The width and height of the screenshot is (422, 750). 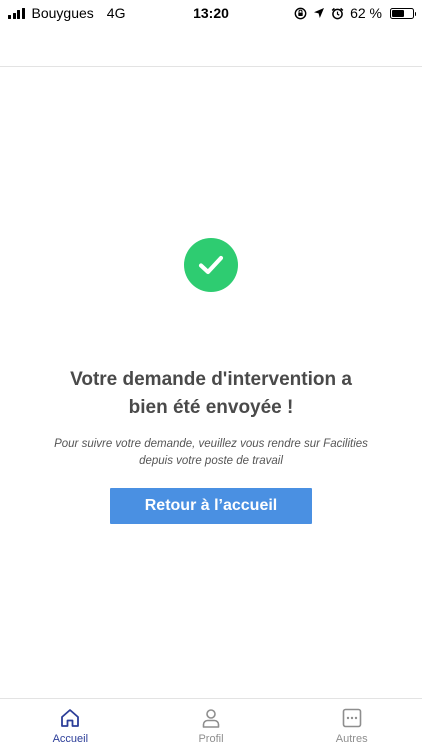 I want to click on user-icon, so click(x=211, y=718).